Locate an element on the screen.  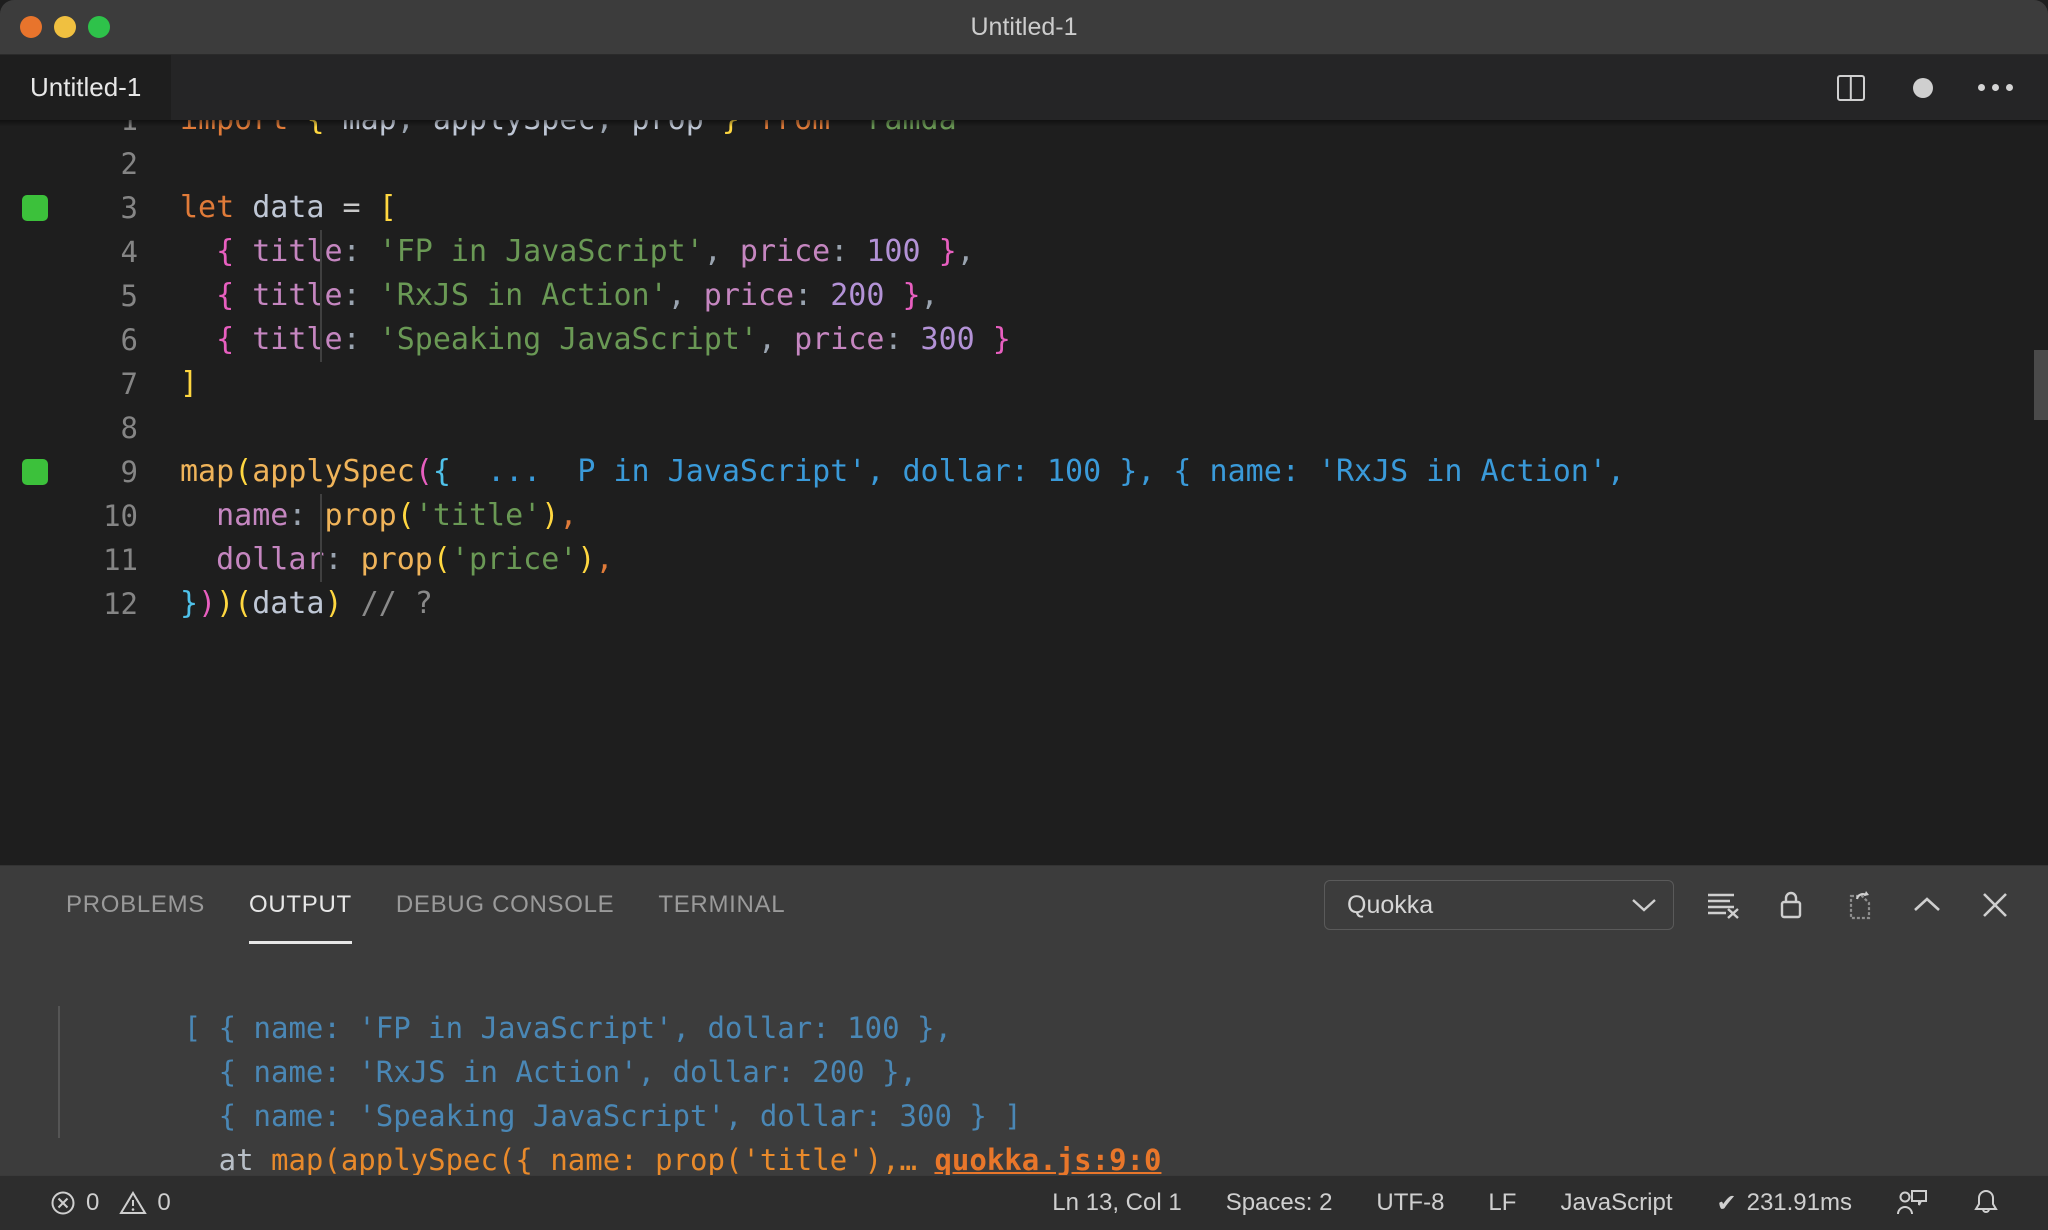
warning-triangle-icon is located at coordinates (133, 1203).